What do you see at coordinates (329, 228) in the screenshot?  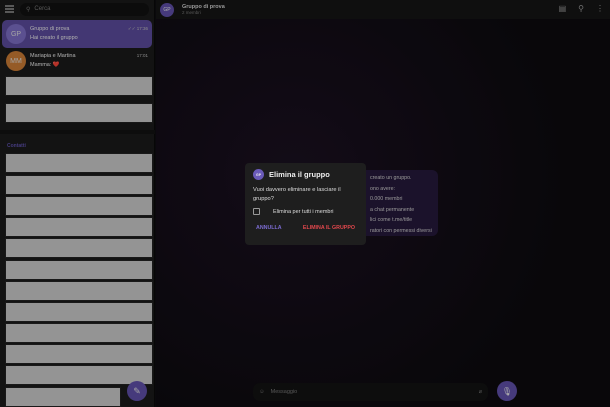 I see `delete-group-button: ELIMINA IL GRUPPO` at bounding box center [329, 228].